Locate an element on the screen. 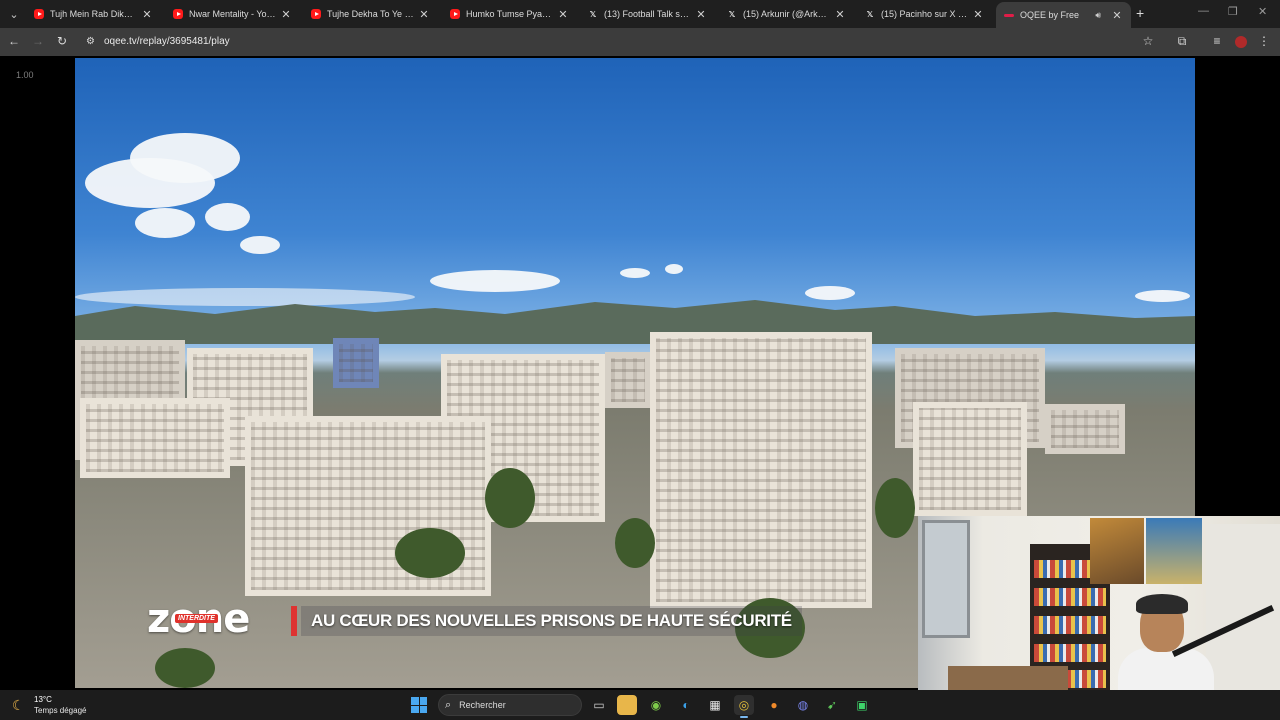 The image size is (1280, 720). back-button: ← is located at coordinates (14, 41).